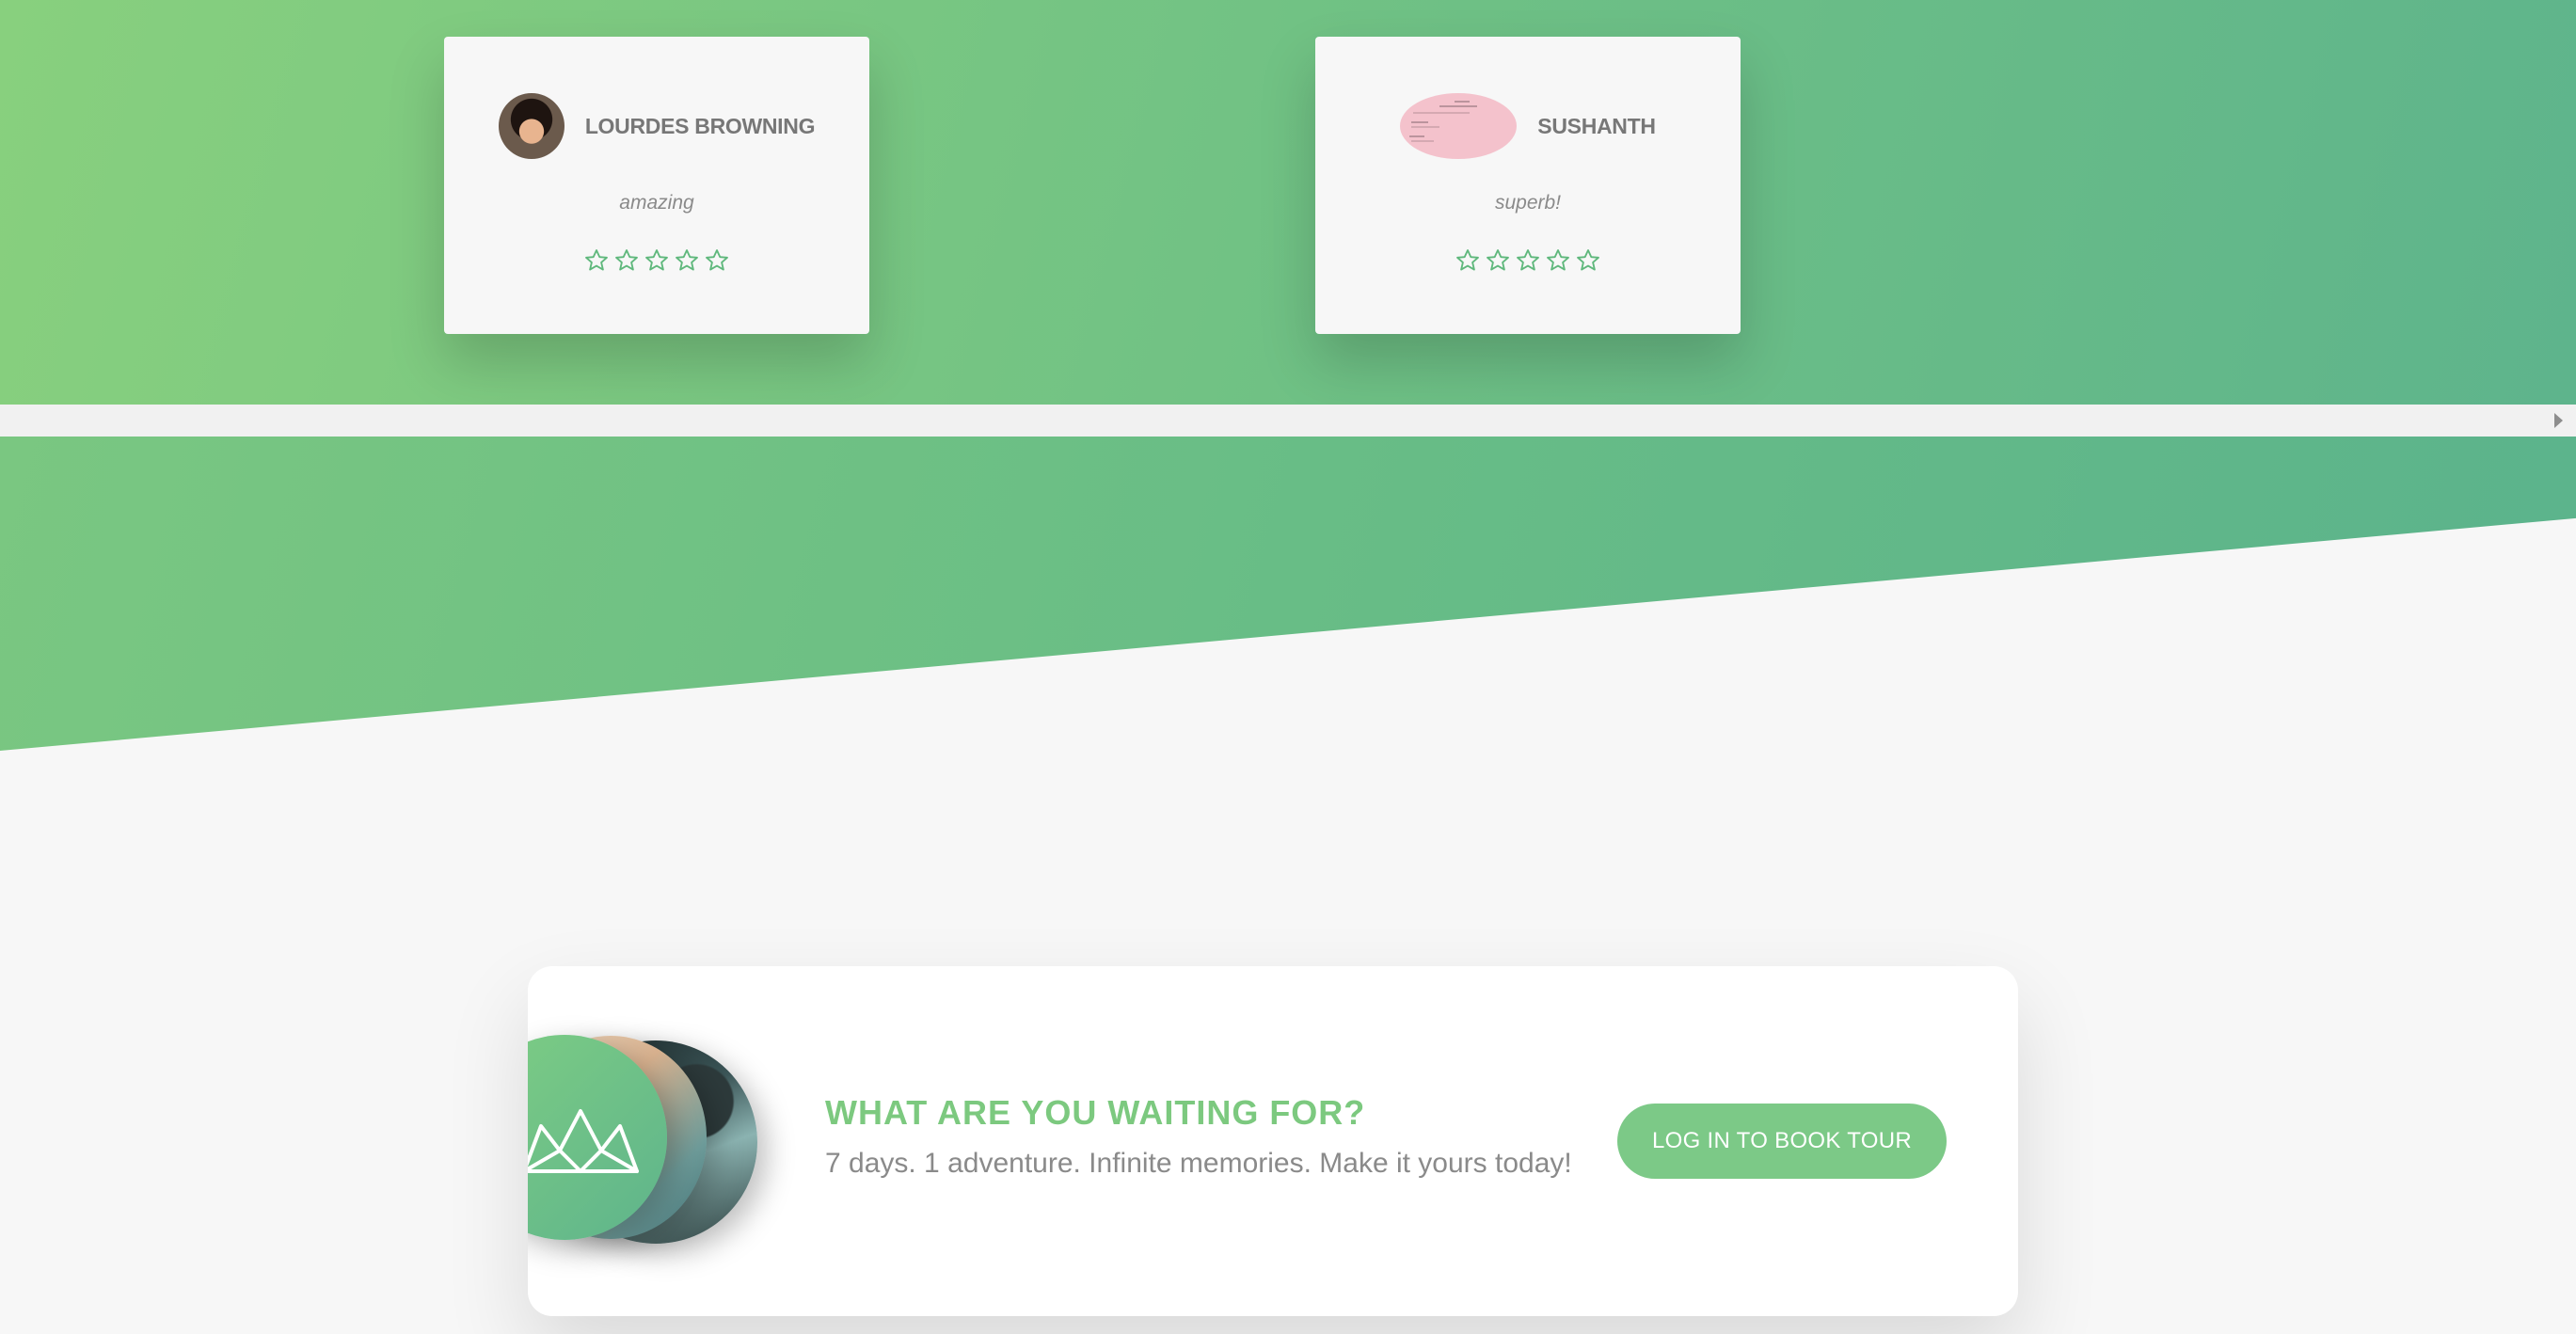 This screenshot has width=2576, height=1334. Describe the element at coordinates (657, 203) in the screenshot. I see `review-text: amazing` at that location.